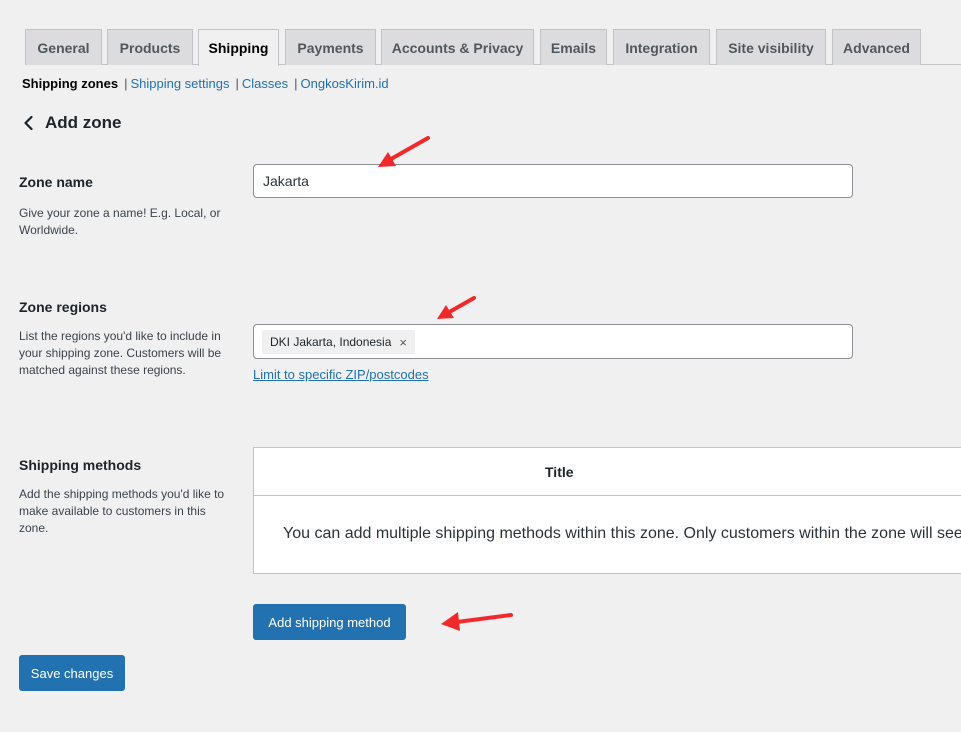 The width and height of the screenshot is (961, 732). Describe the element at coordinates (329, 622) in the screenshot. I see `add-shipping-method-button: Add shipping method` at that location.